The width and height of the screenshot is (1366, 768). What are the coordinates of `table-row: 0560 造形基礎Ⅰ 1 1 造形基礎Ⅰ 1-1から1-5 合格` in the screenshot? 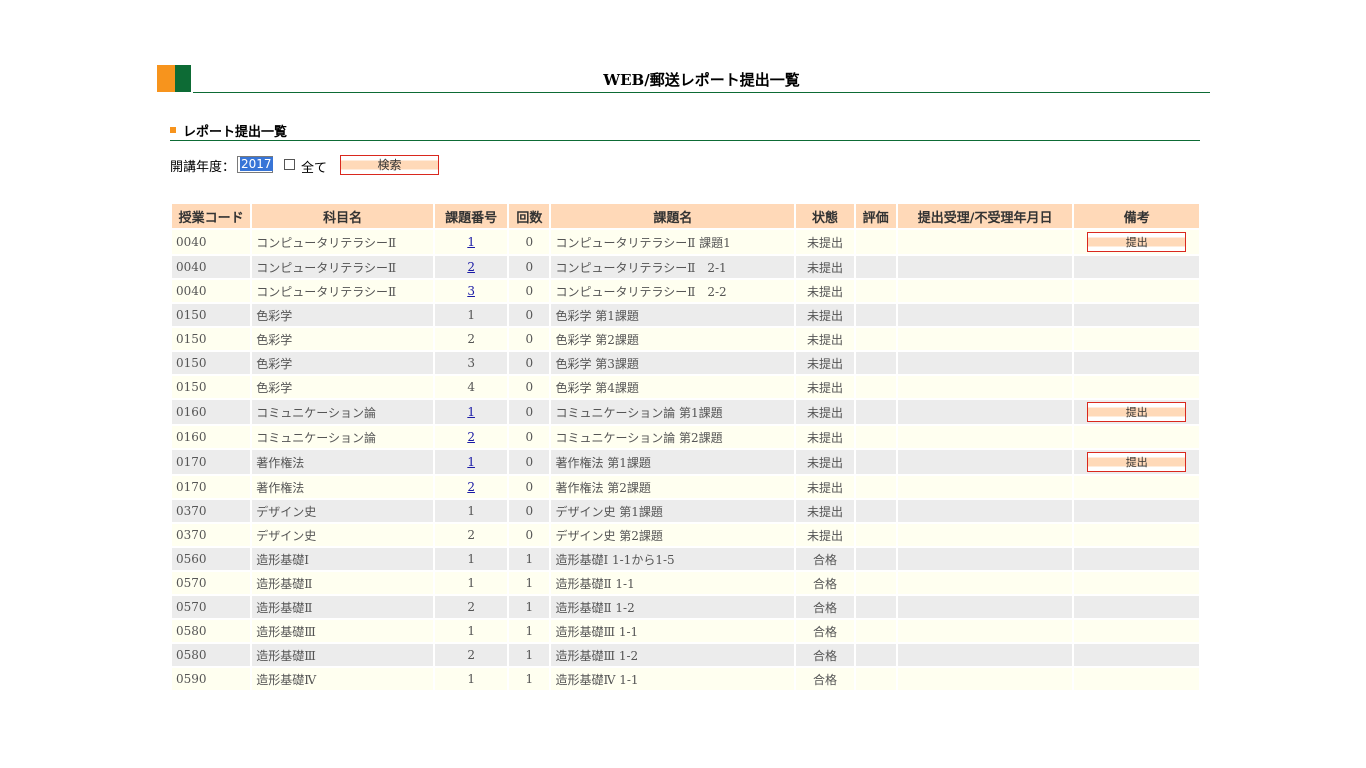 It's located at (685, 560).